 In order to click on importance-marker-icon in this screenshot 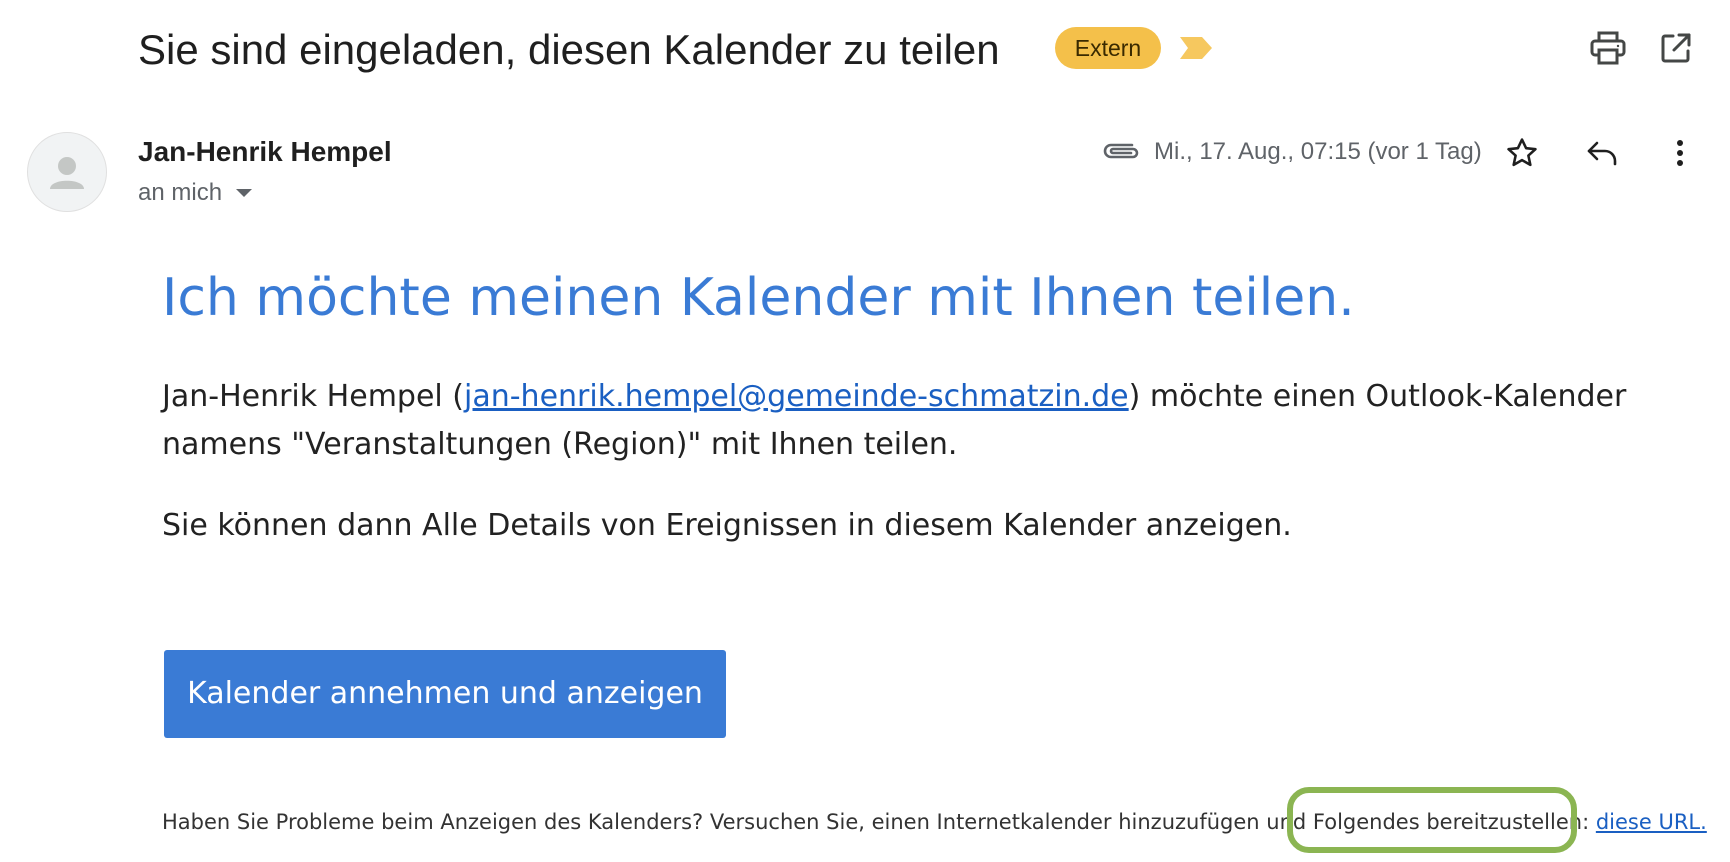, I will do `click(1196, 48)`.